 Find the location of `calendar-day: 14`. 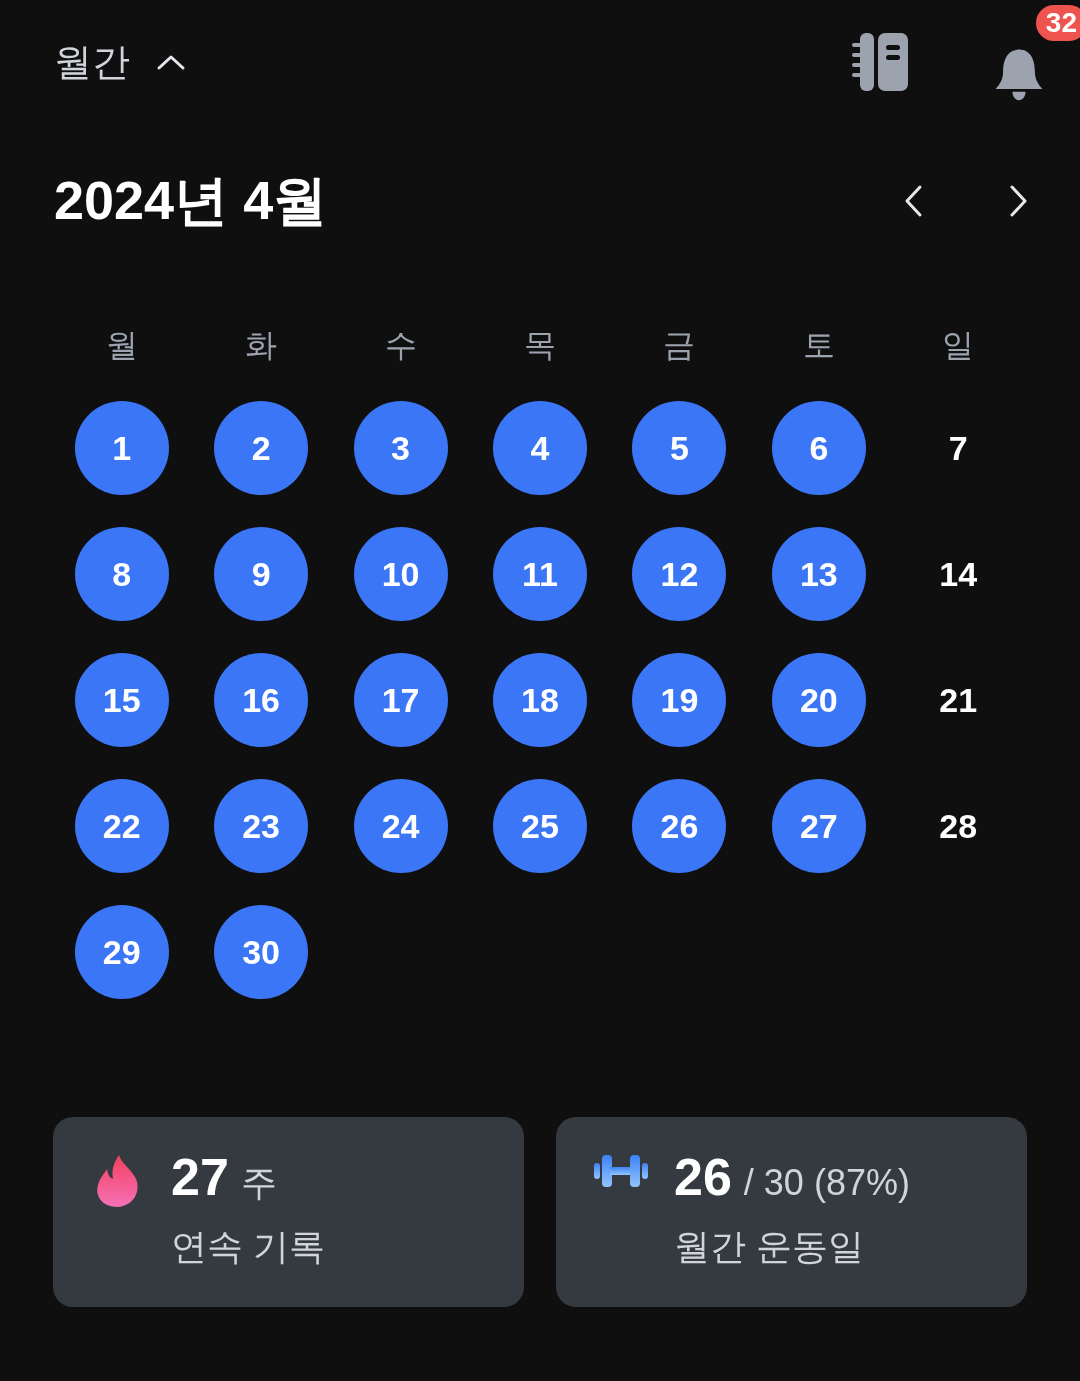

calendar-day: 14 is located at coordinates (958, 574).